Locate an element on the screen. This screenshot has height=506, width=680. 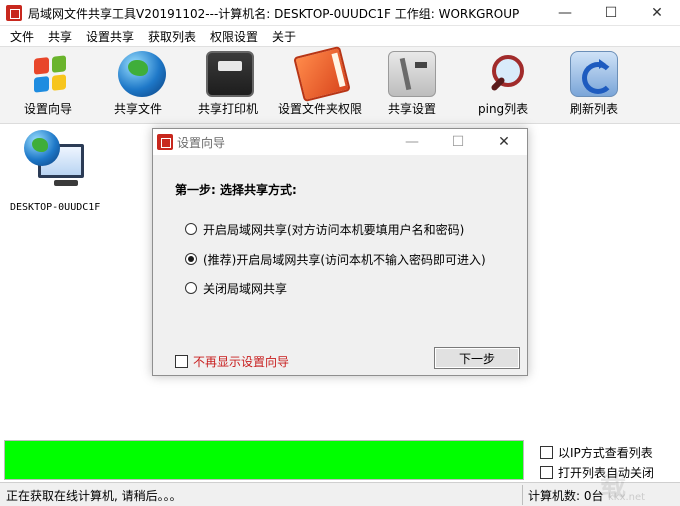
option-share-with-password-label: 开启局域网共享(对方访问本机要填用户名和密码) is located at coordinates (334, 229).